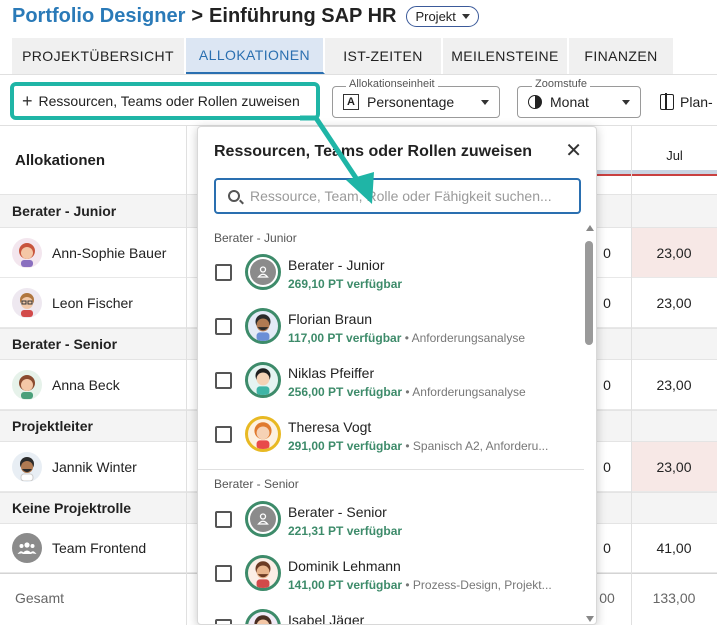 The height and width of the screenshot is (625, 717). Describe the element at coordinates (657, 175) in the screenshot. I see `today-line` at that location.